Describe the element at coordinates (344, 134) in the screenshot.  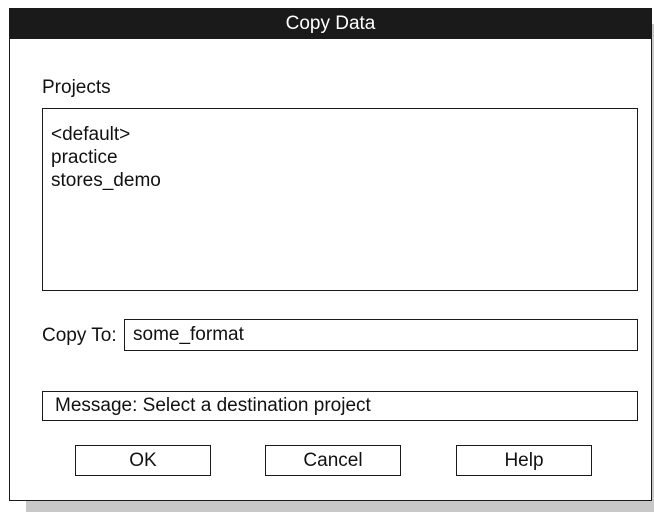
I see `list-item: <default>` at that location.